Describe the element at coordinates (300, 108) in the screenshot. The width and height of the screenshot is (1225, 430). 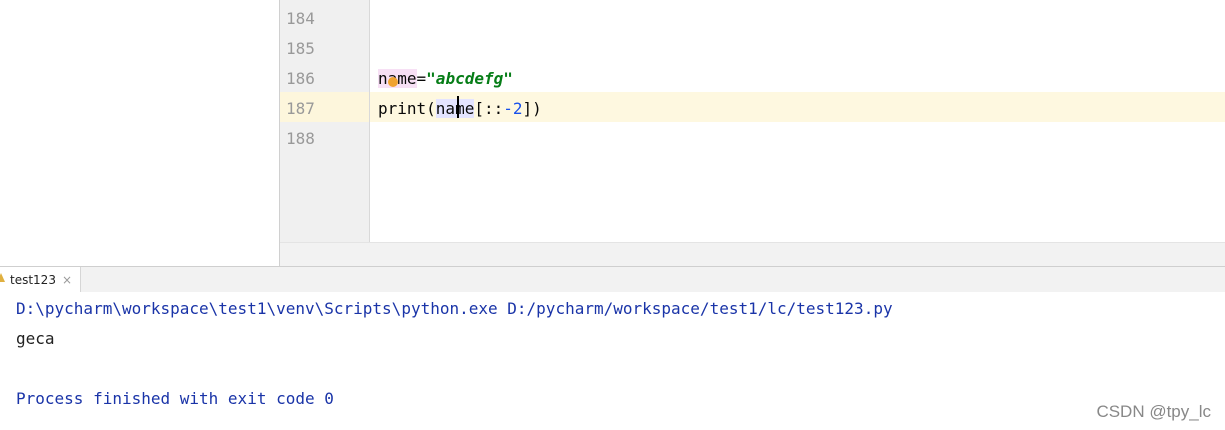
I see `line-number: 187` at that location.